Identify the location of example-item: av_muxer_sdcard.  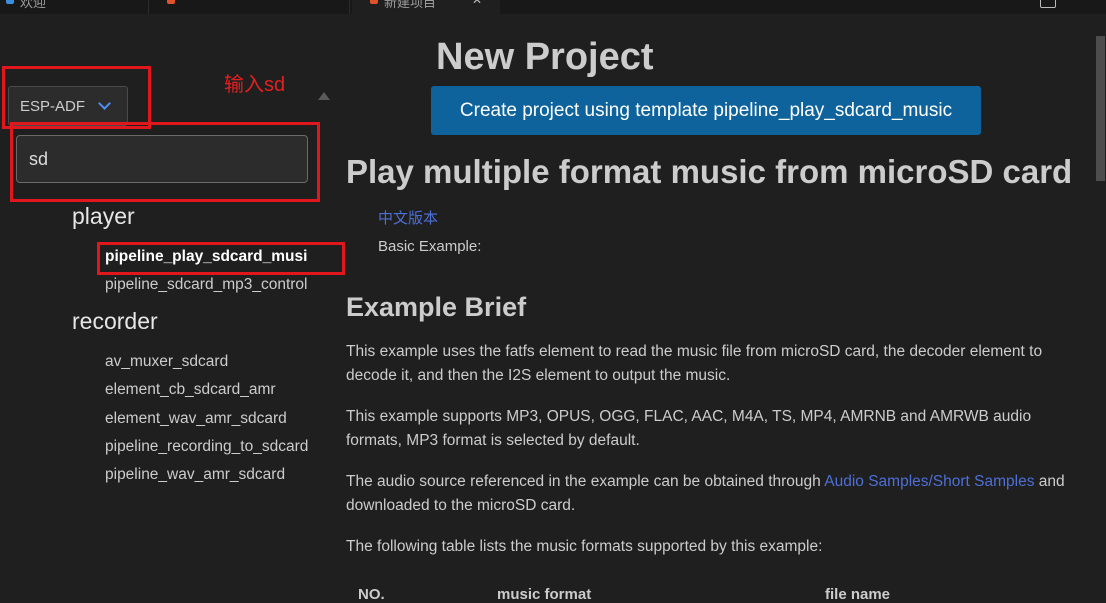
(166, 362).